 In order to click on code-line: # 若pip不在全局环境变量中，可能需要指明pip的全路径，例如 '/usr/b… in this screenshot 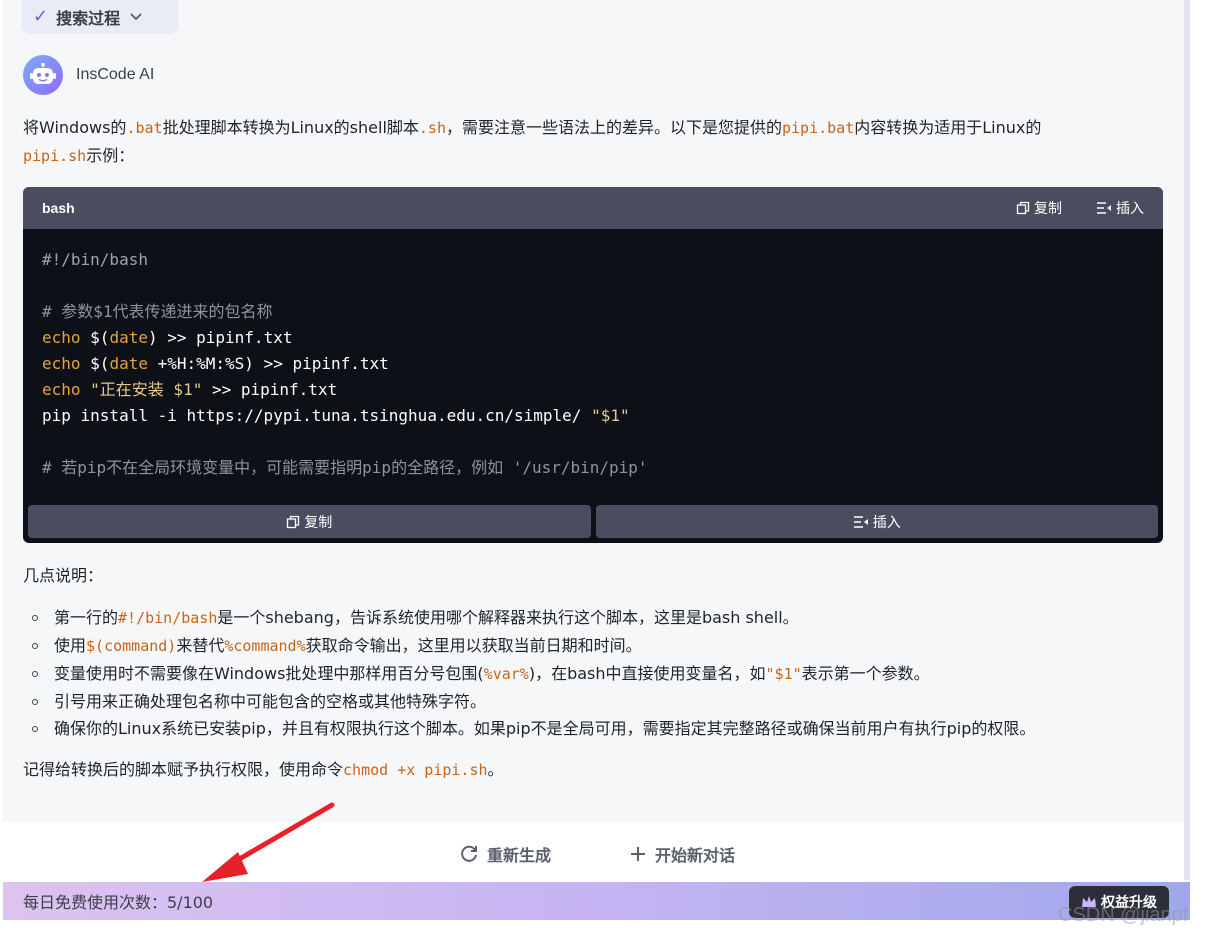, I will do `click(345, 467)`.